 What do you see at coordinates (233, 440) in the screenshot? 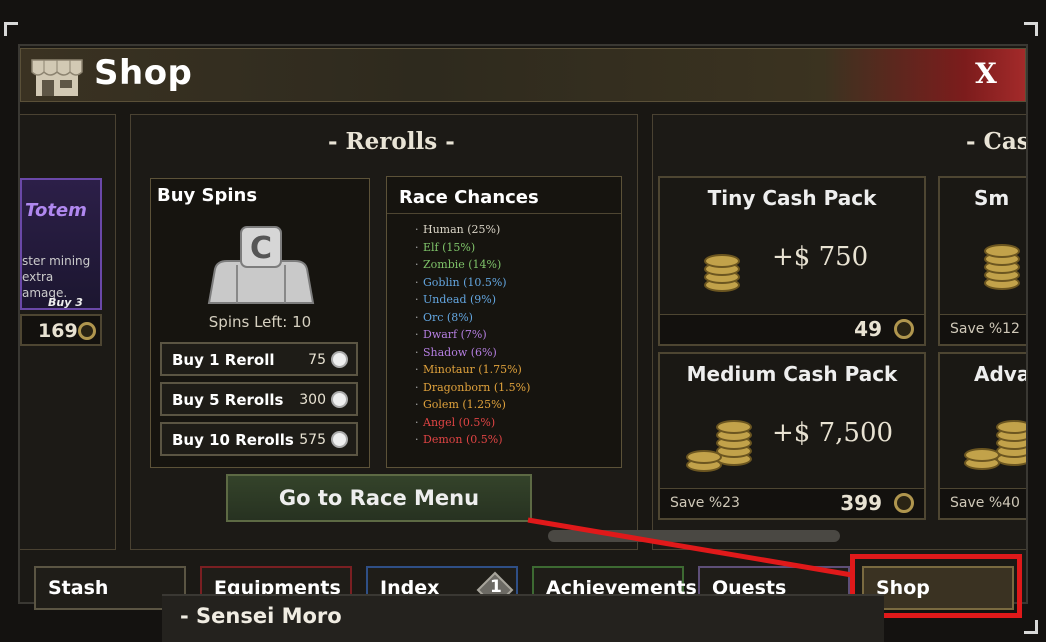
I see `buy-10-rerolls-label: Buy 10 Rerolls` at bounding box center [233, 440].